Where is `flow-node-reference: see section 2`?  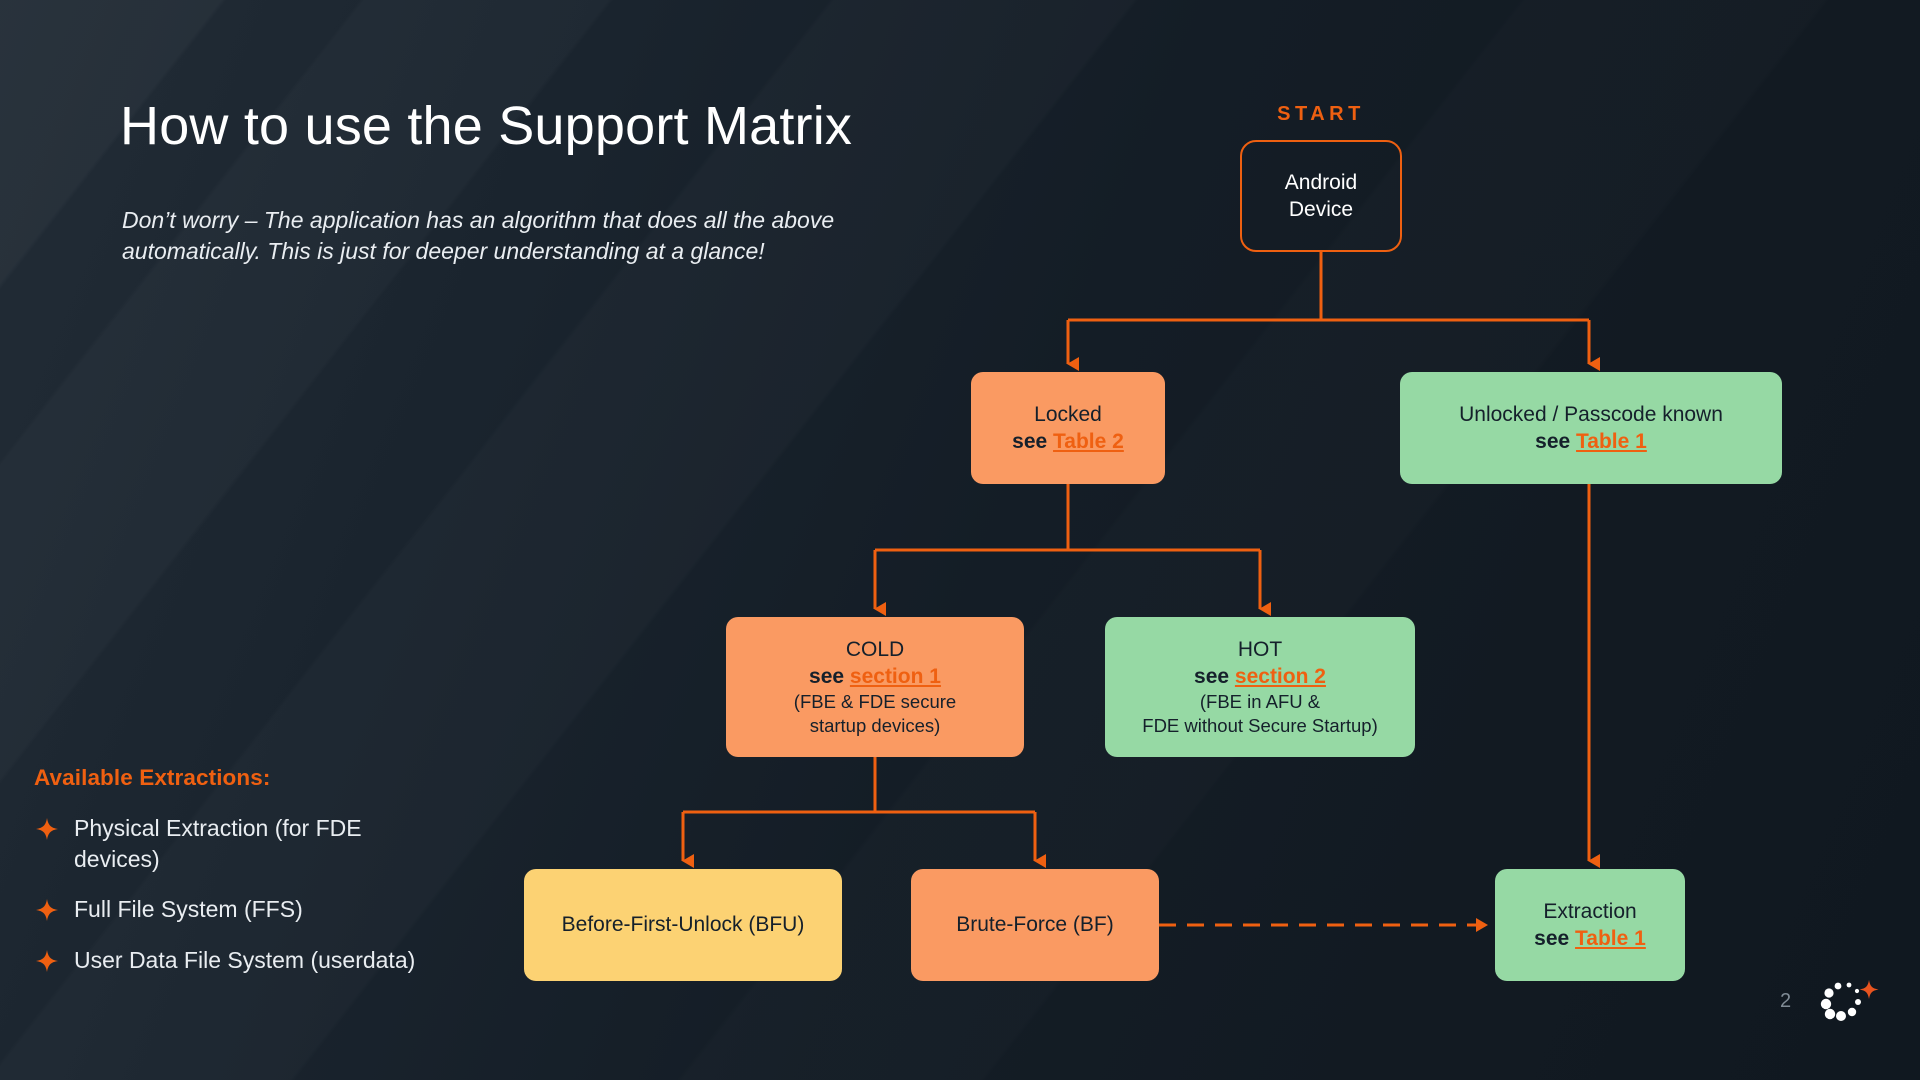
flow-node-reference: see section 2 is located at coordinates (1260, 676).